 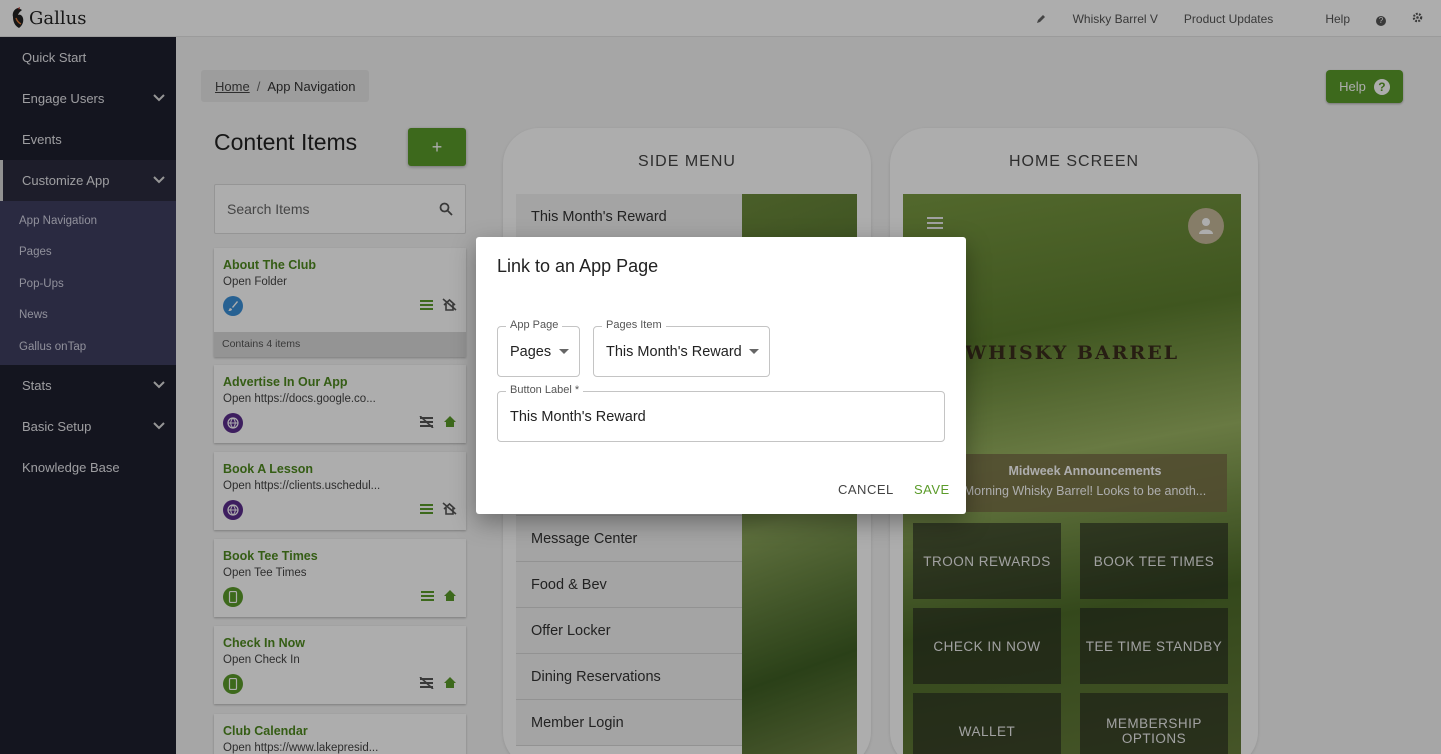 I want to click on button-label-field: Button Label *, so click(x=721, y=413).